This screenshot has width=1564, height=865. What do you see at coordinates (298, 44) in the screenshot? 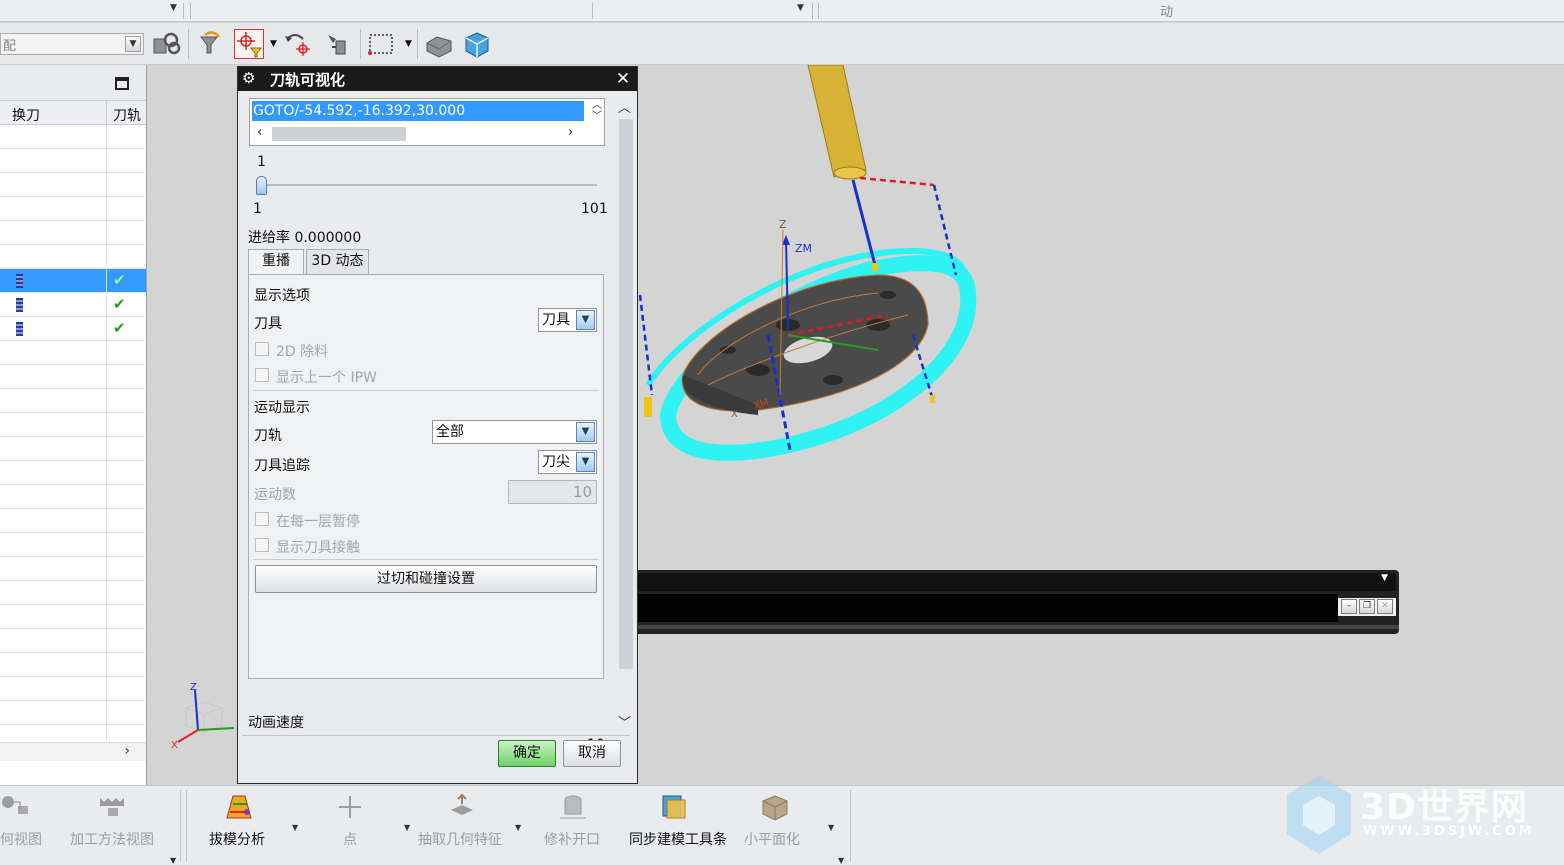
I see `undo-point-button` at bounding box center [298, 44].